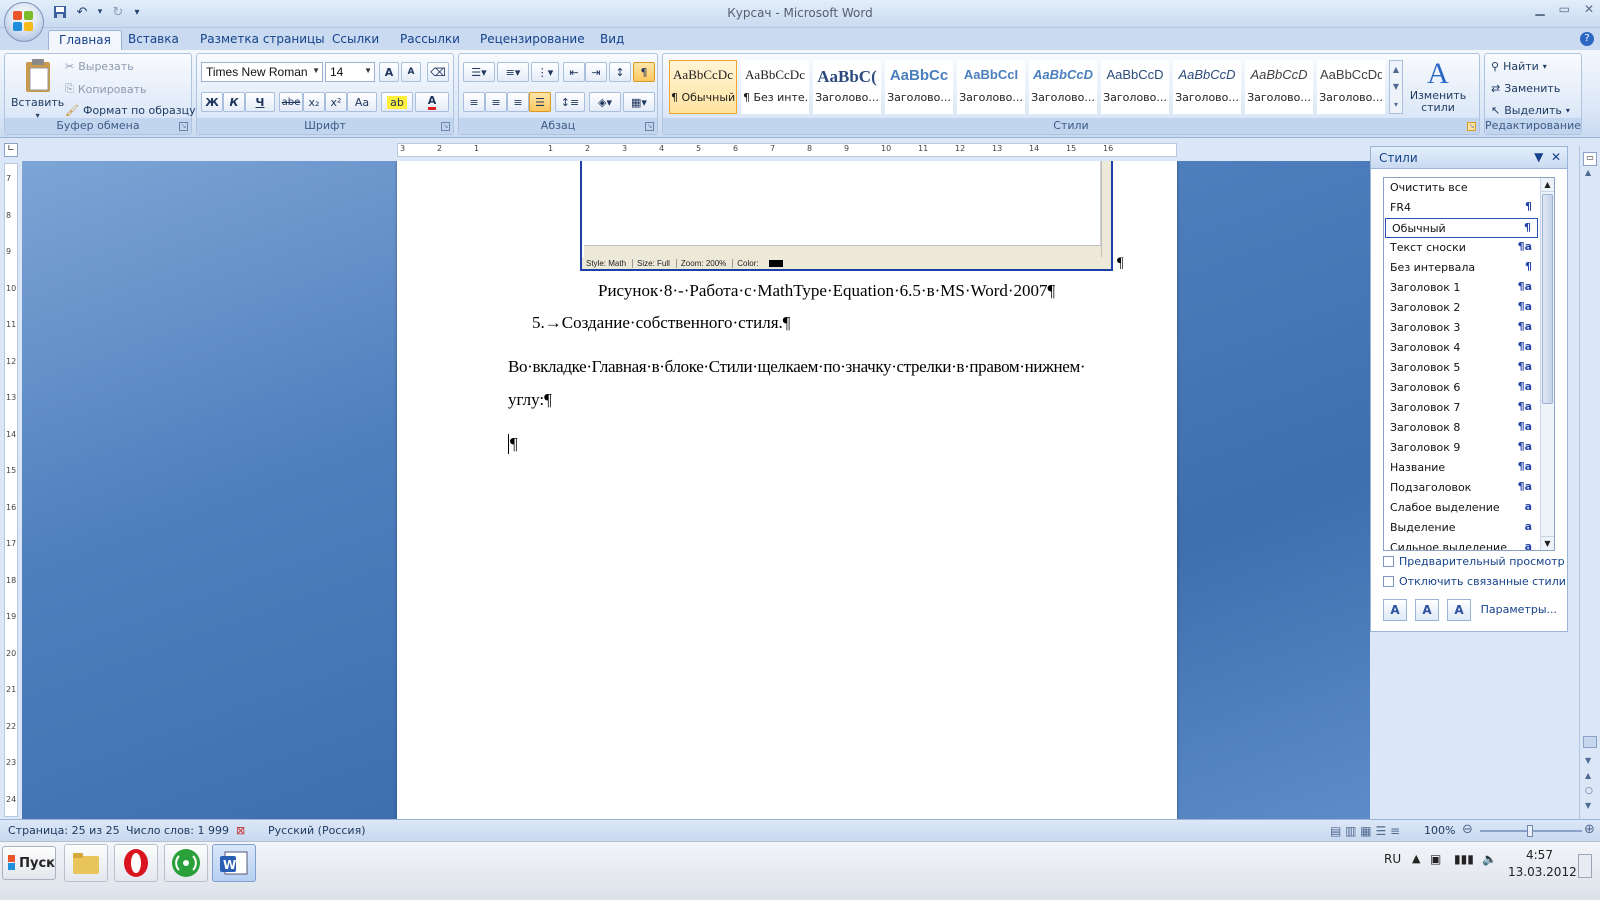 This screenshot has height=900, width=1600. I want to click on cut-button: ✂ Вырезать, so click(99, 66).